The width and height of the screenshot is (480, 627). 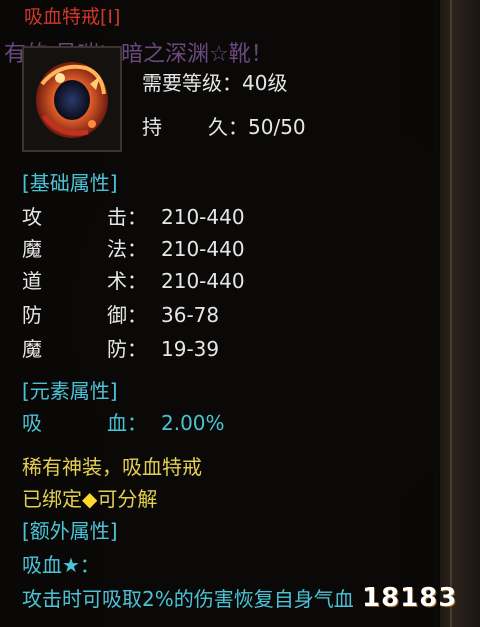 I want to click on required-level: 需要等级：40级, so click(x=214, y=83).